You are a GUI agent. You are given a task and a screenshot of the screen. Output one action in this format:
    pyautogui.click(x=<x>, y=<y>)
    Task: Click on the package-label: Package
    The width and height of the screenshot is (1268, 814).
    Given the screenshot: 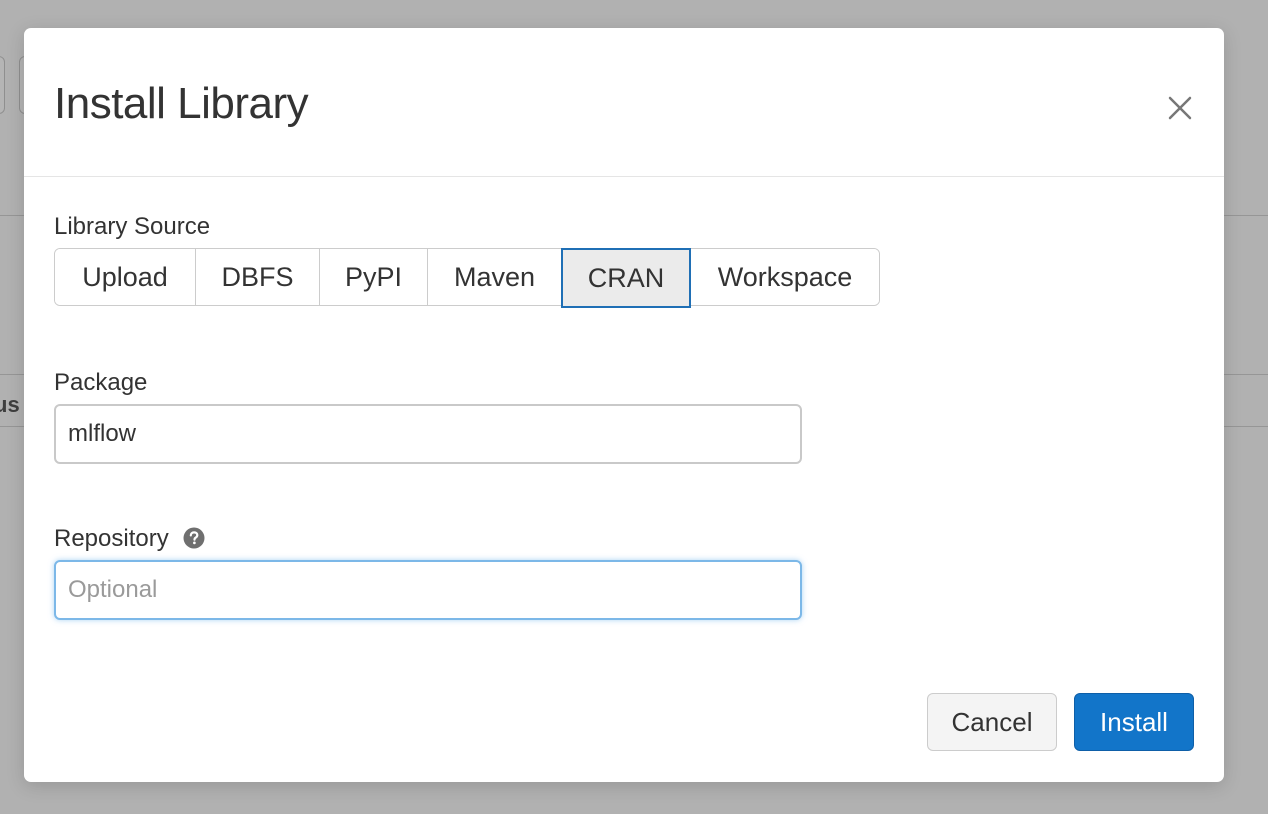 What is the action you would take?
    pyautogui.click(x=101, y=382)
    